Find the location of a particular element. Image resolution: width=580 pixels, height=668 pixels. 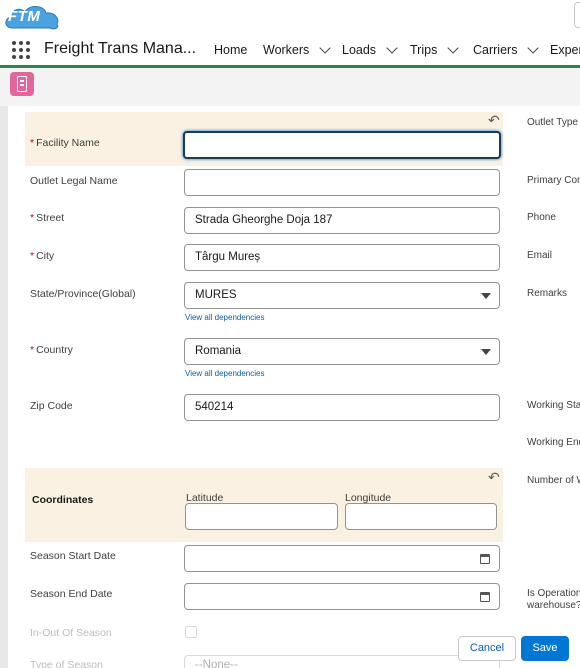

country-dependencies-link: View all dependencies is located at coordinates (224, 373).